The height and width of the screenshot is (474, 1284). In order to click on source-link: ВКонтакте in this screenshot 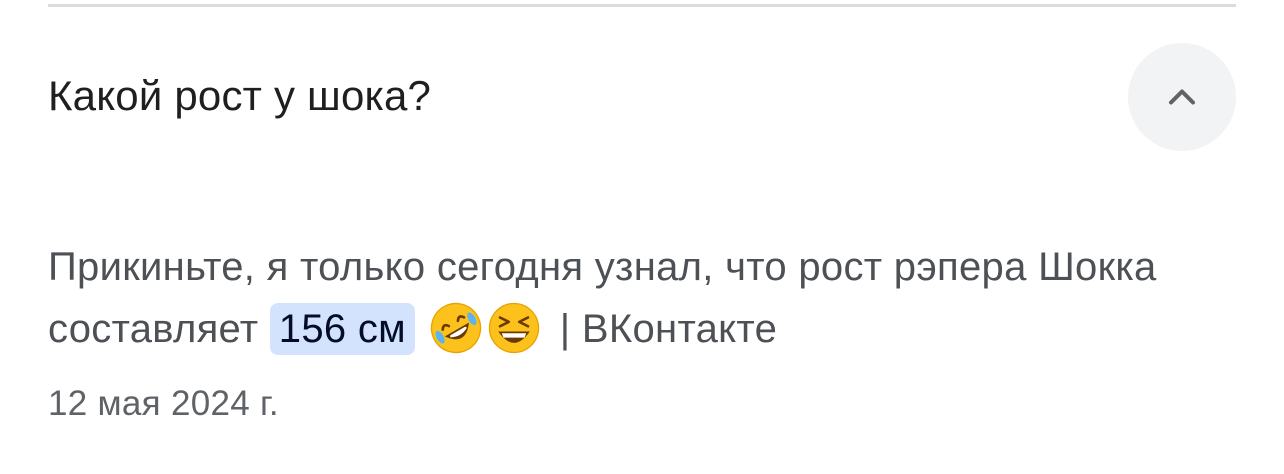, I will do `click(679, 329)`.